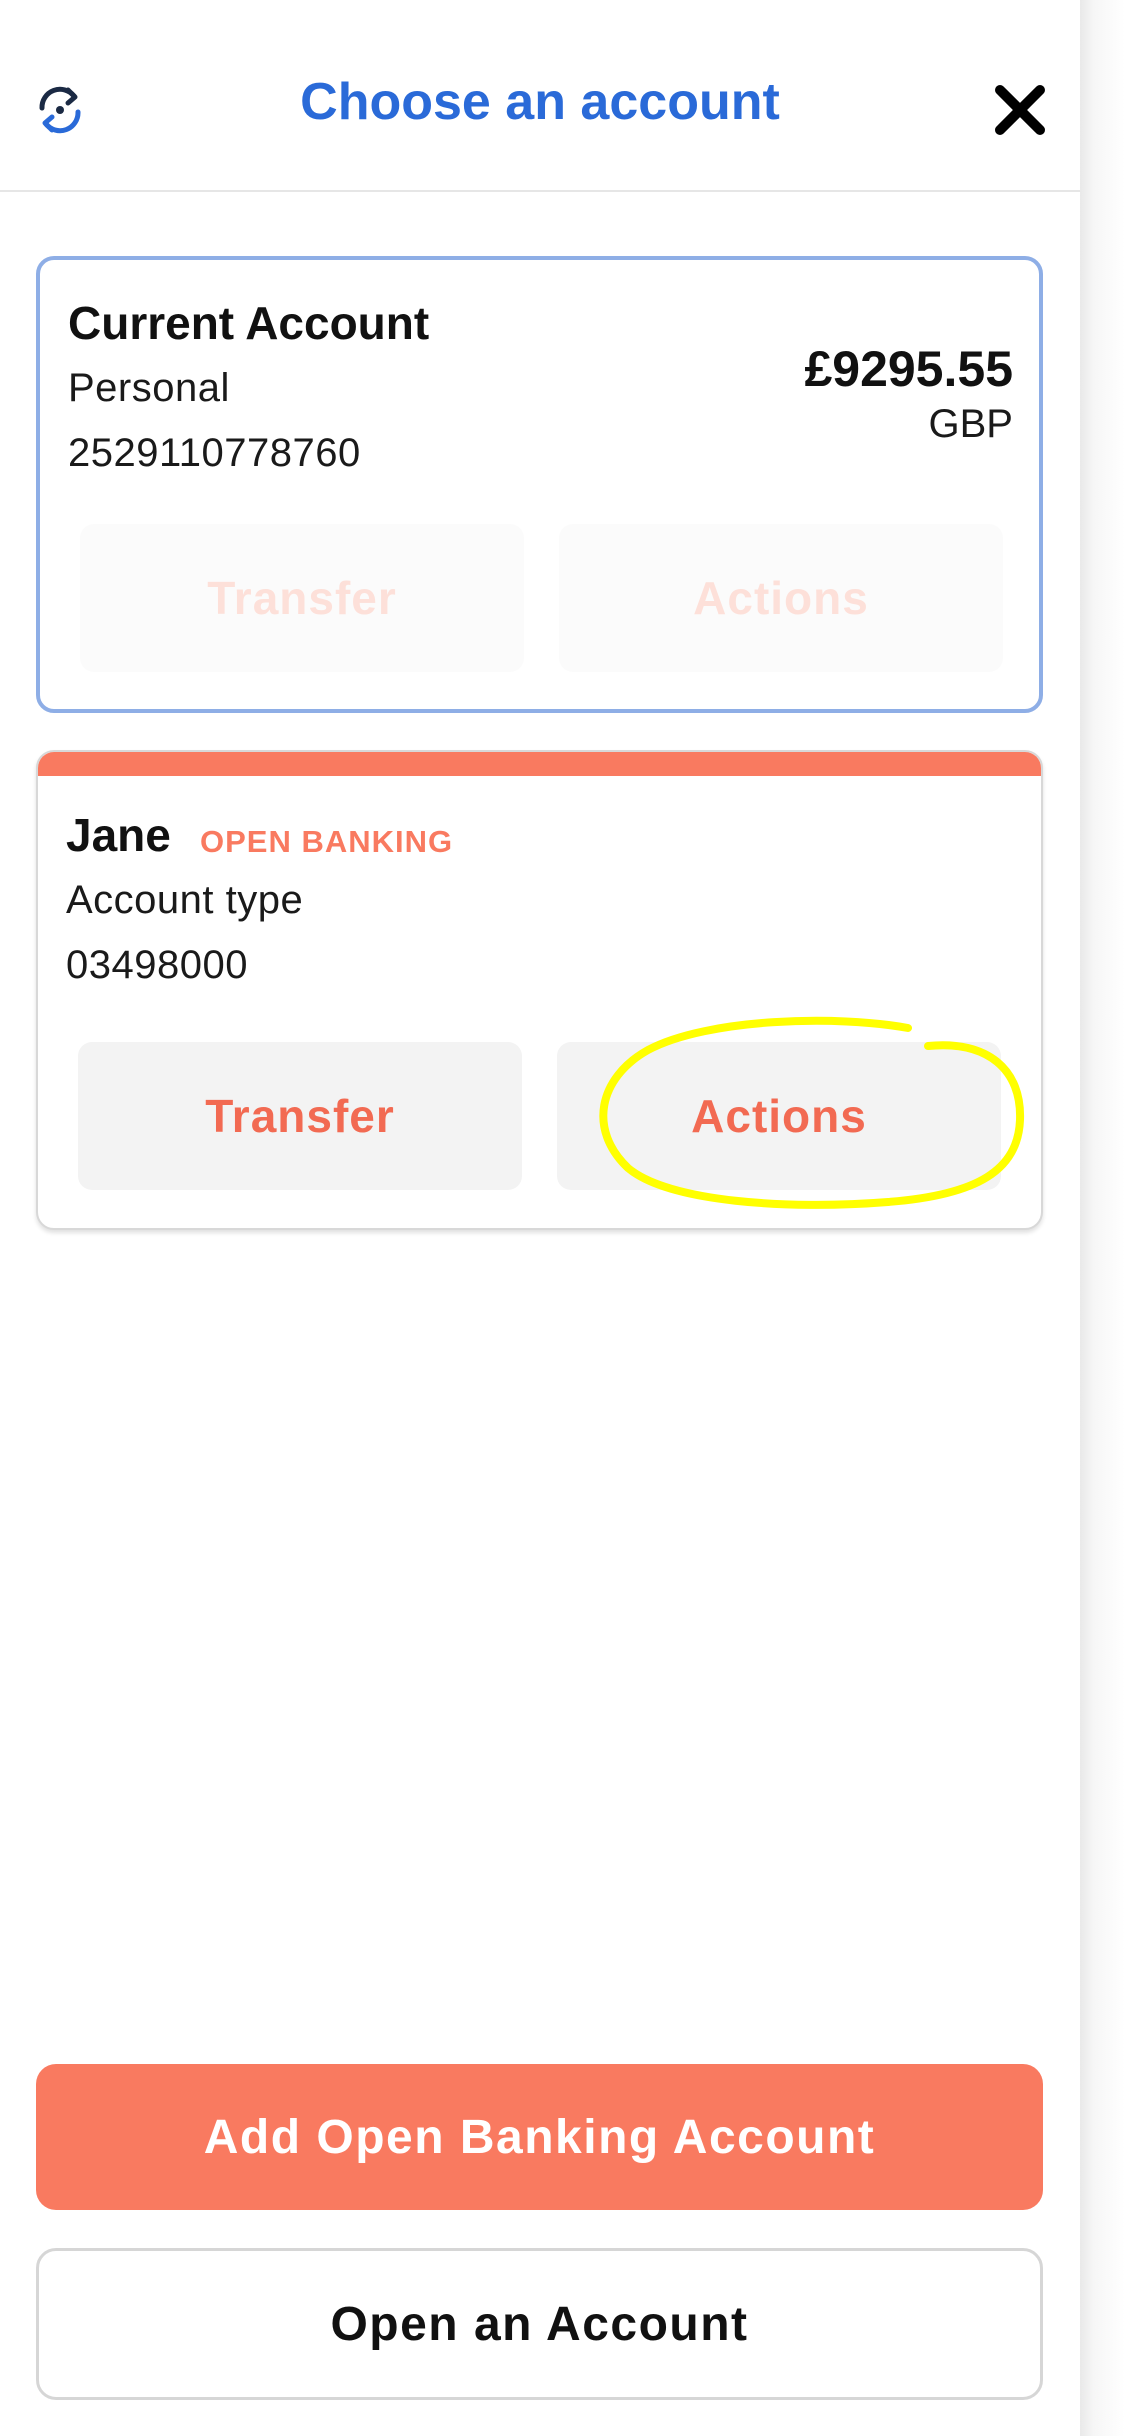  I want to click on account-currency: GBP, so click(970, 424).